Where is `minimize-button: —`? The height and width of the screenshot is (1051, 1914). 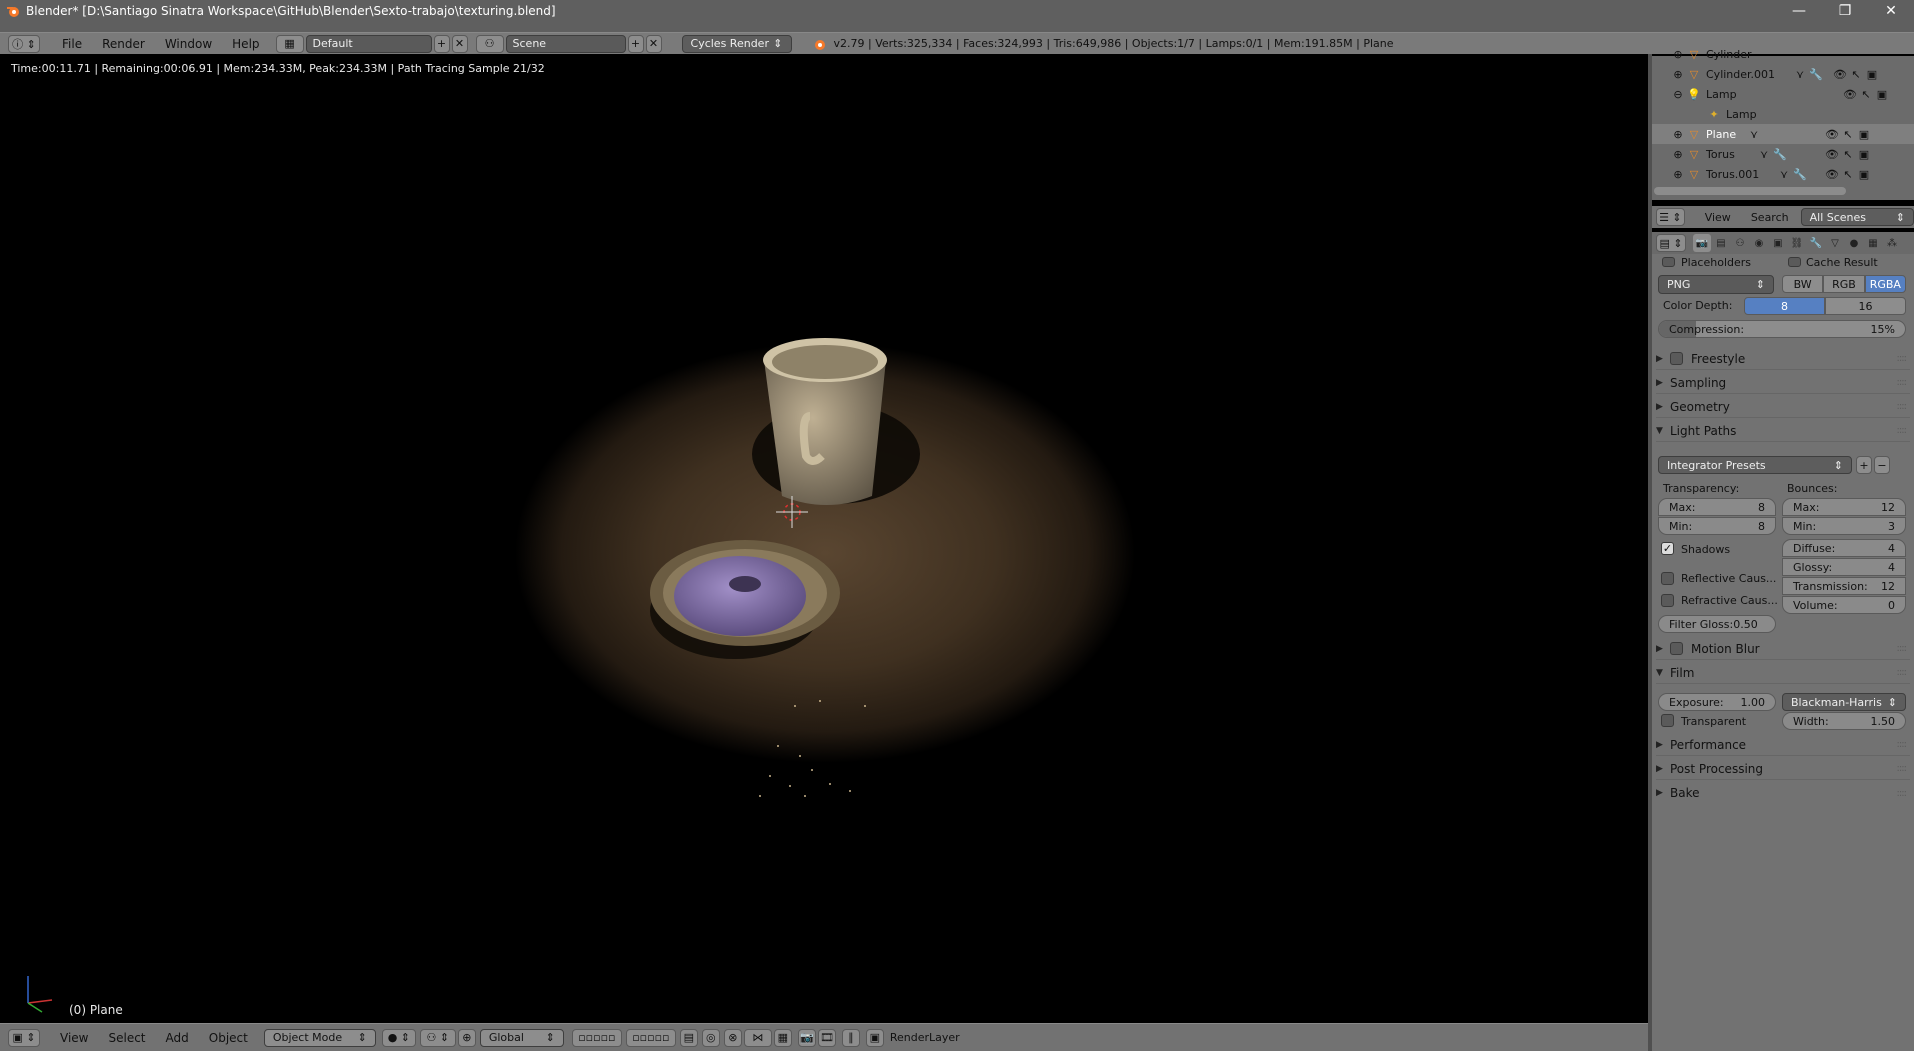 minimize-button: — is located at coordinates (1799, 11).